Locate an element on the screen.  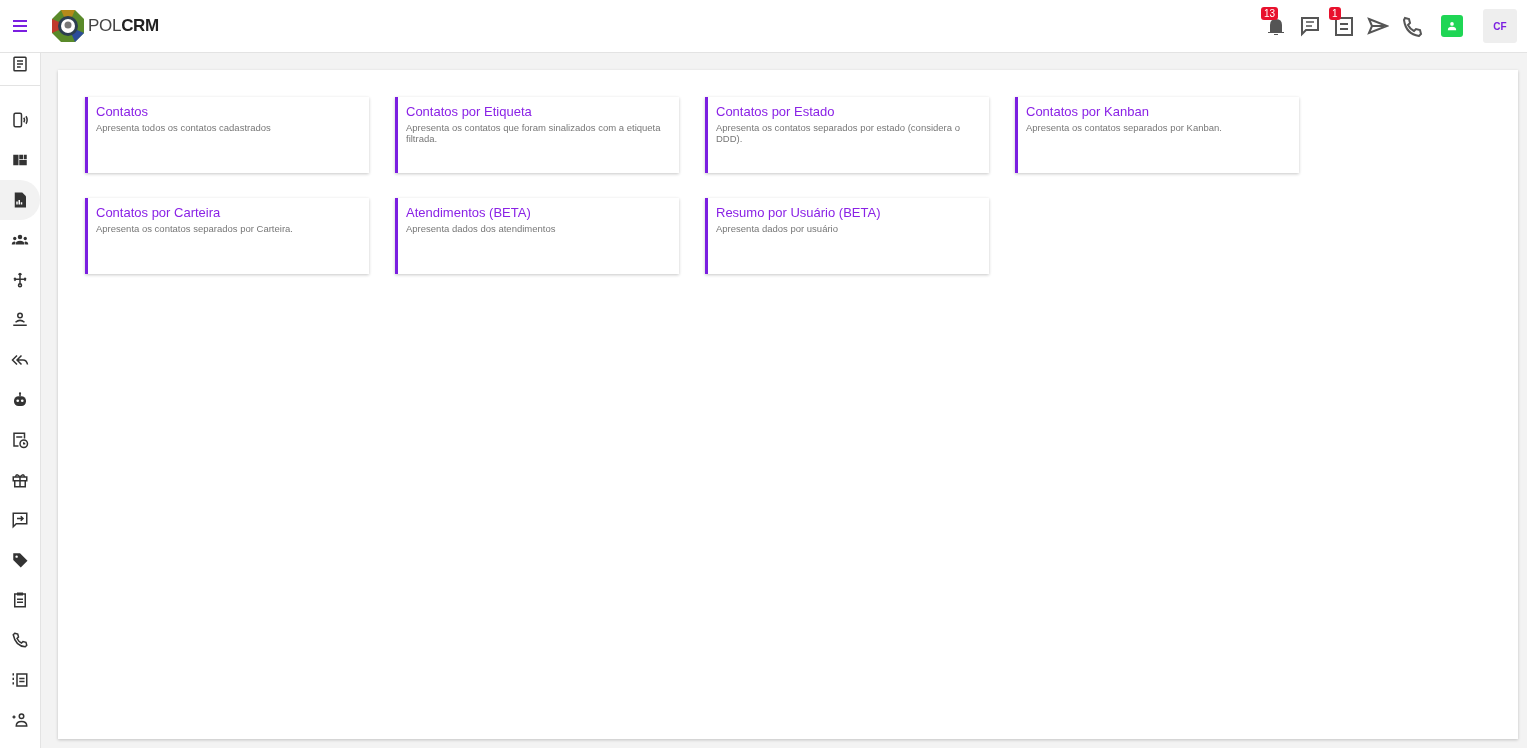
tag-icon is located at coordinates (20, 560).